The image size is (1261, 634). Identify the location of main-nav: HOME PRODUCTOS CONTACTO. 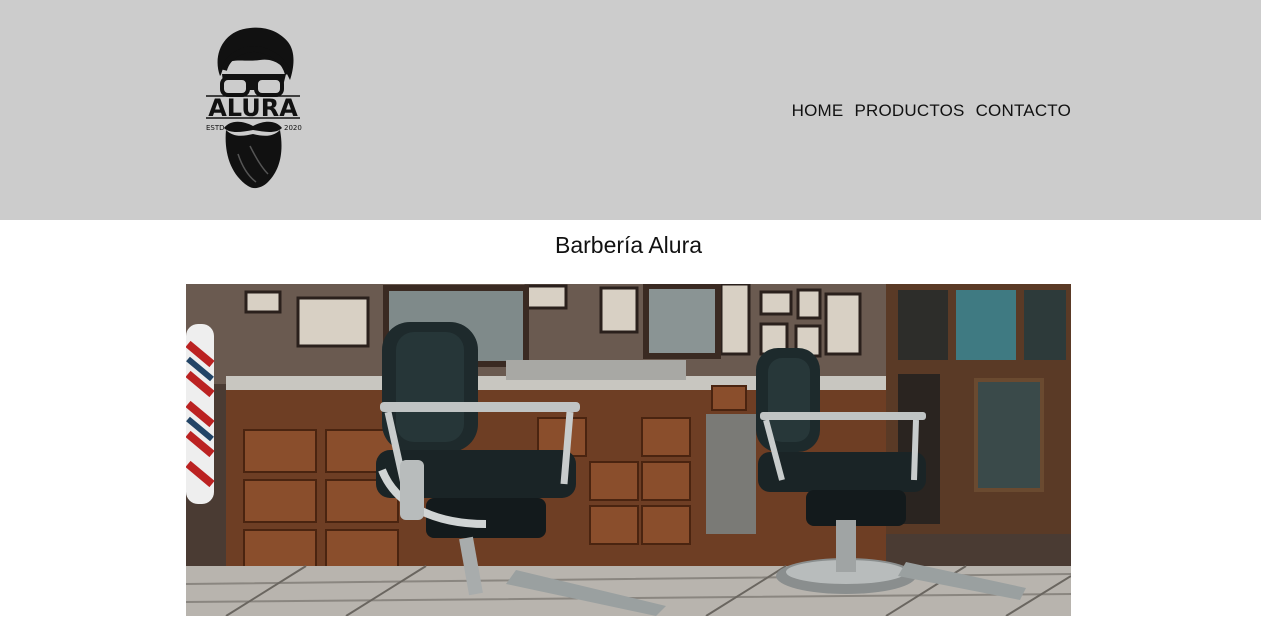
(931, 111).